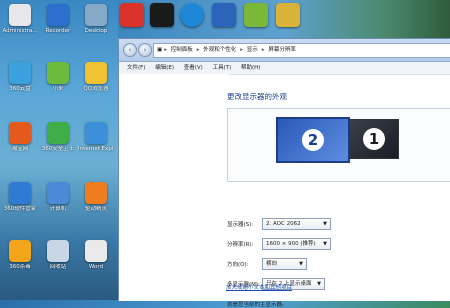 This screenshot has height=308, width=450. What do you see at coordinates (130, 50) in the screenshot?
I see `back-button: ‹` at bounding box center [130, 50].